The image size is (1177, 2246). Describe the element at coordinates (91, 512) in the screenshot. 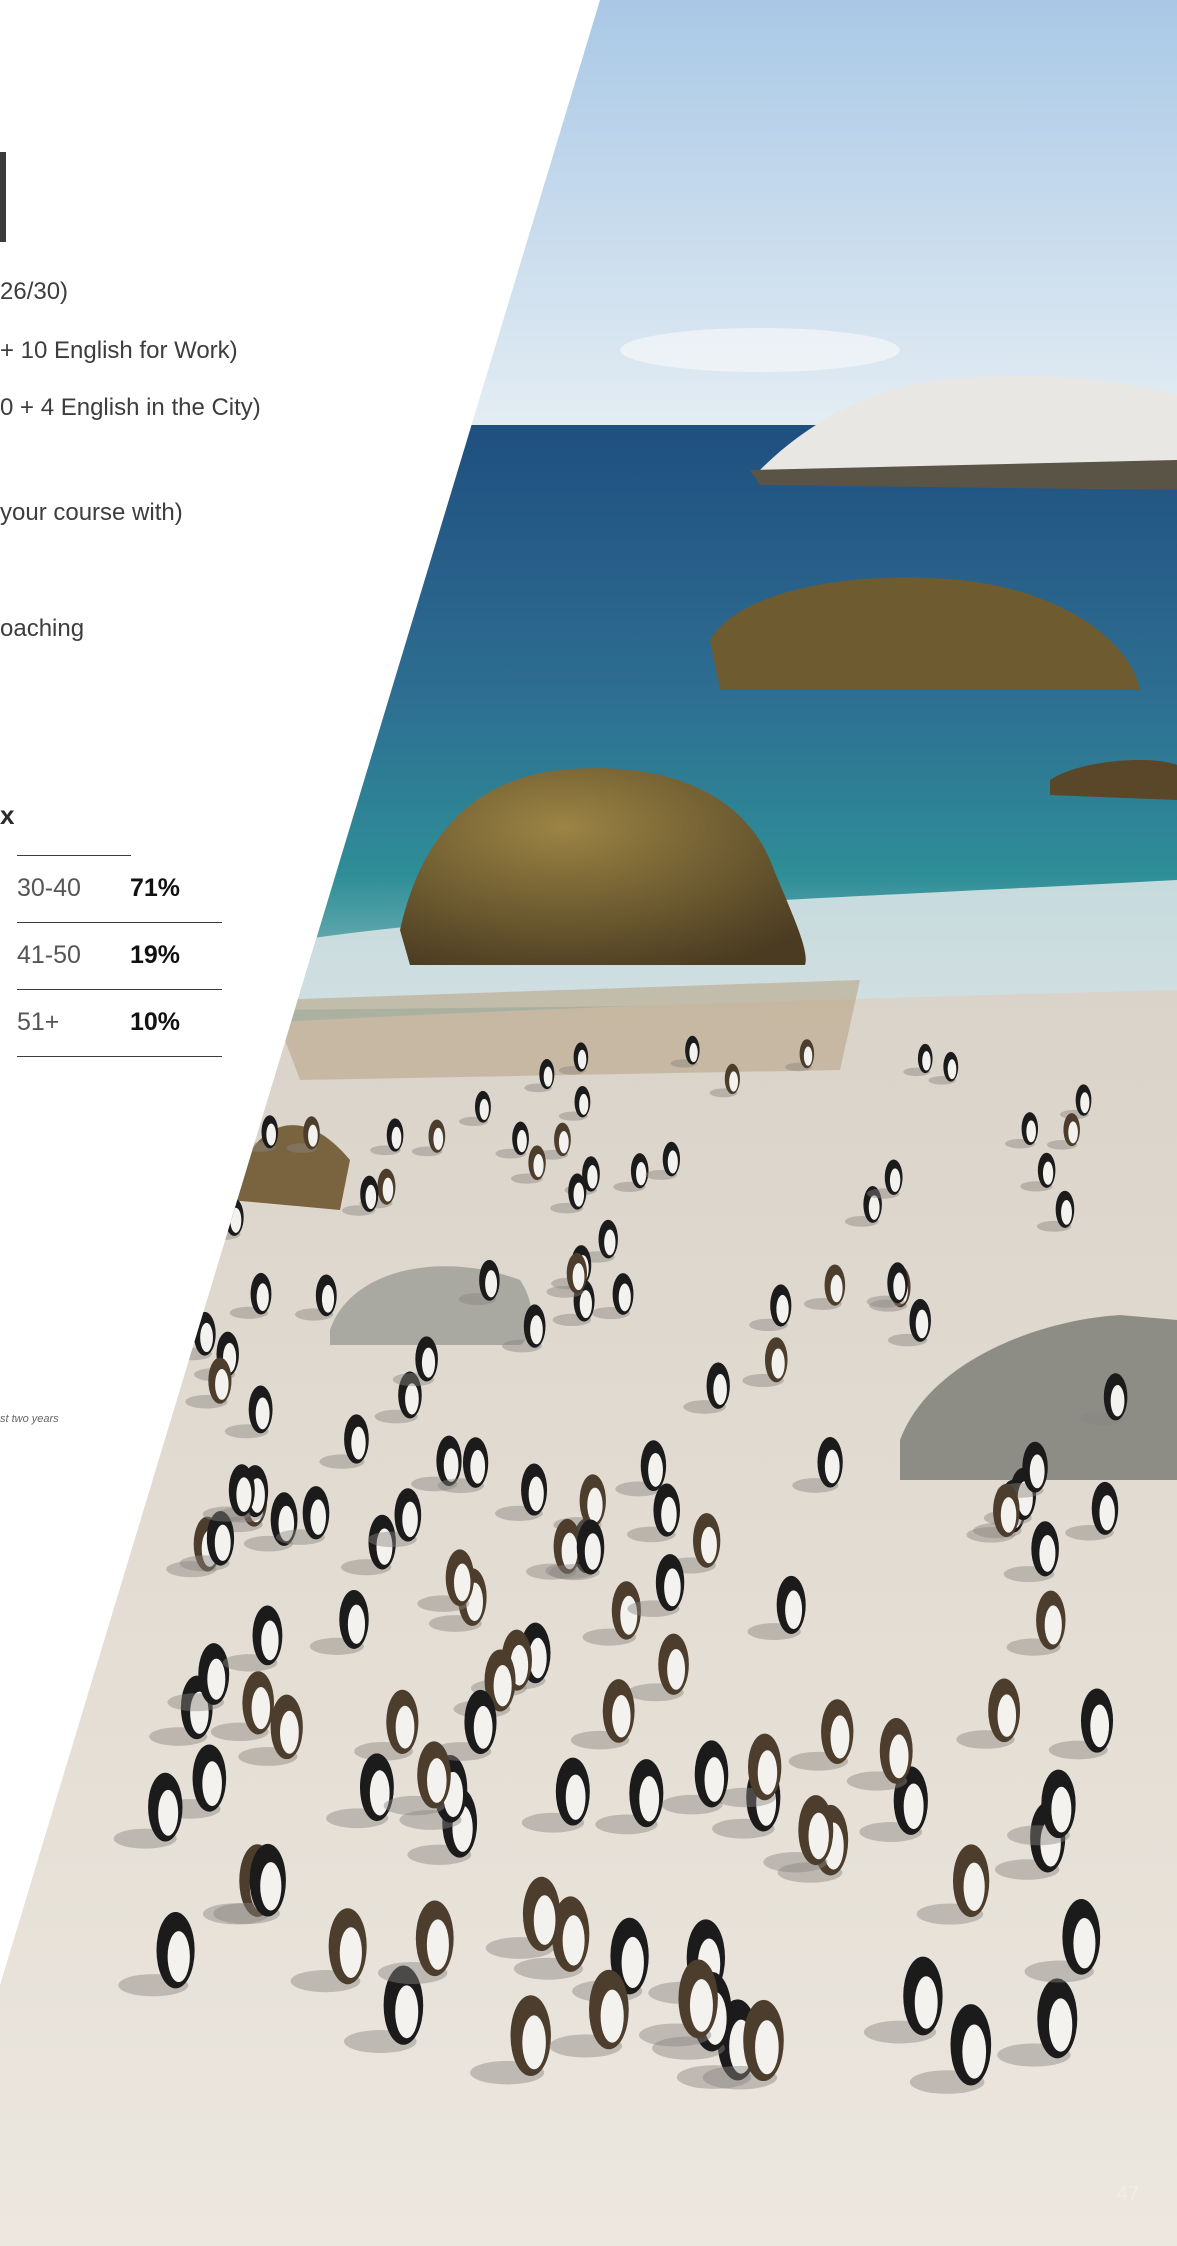

I see `course-line-4: your course with)` at that location.